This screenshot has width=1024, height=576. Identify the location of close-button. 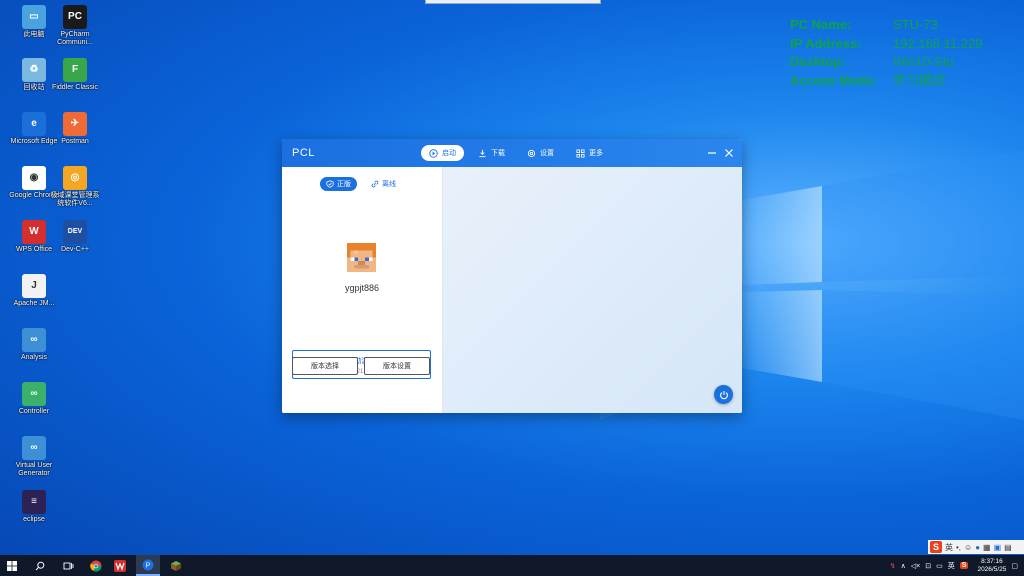
(729, 153).